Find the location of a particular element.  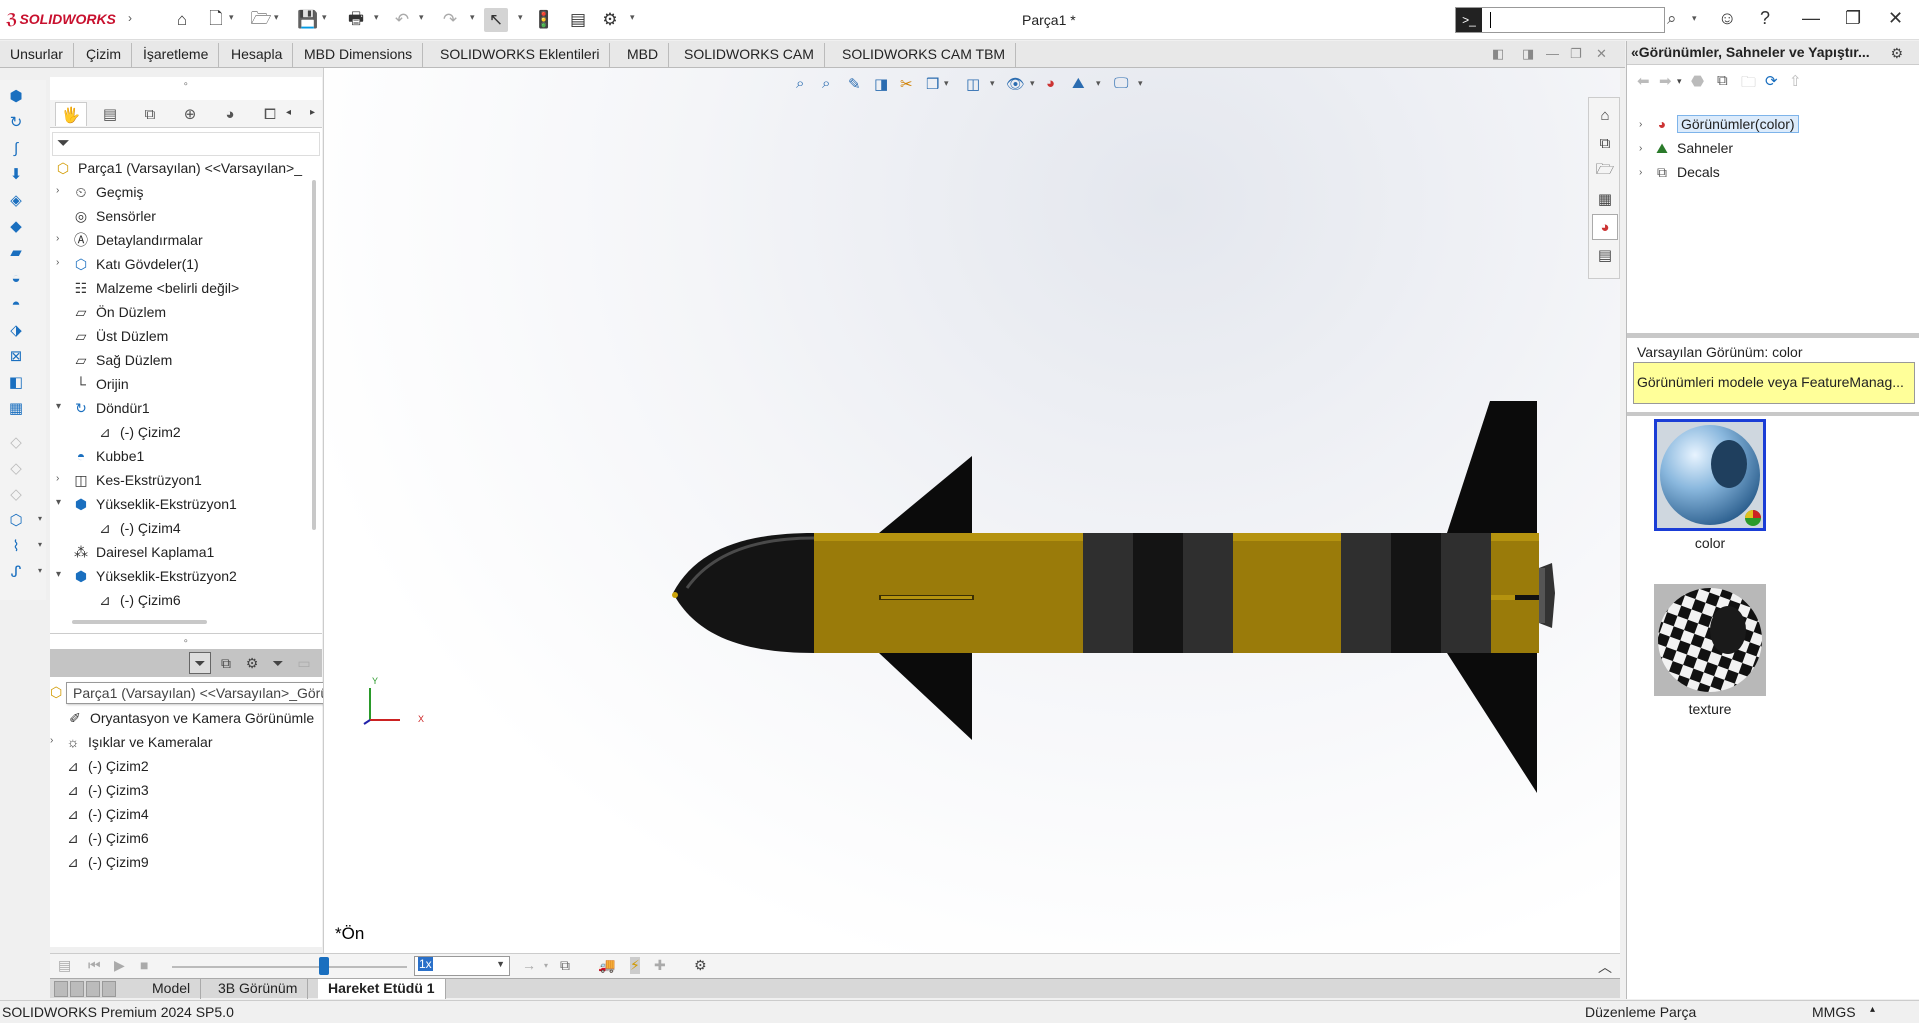

tree-item: ▱ Üst Düzlem is located at coordinates (120, 336).